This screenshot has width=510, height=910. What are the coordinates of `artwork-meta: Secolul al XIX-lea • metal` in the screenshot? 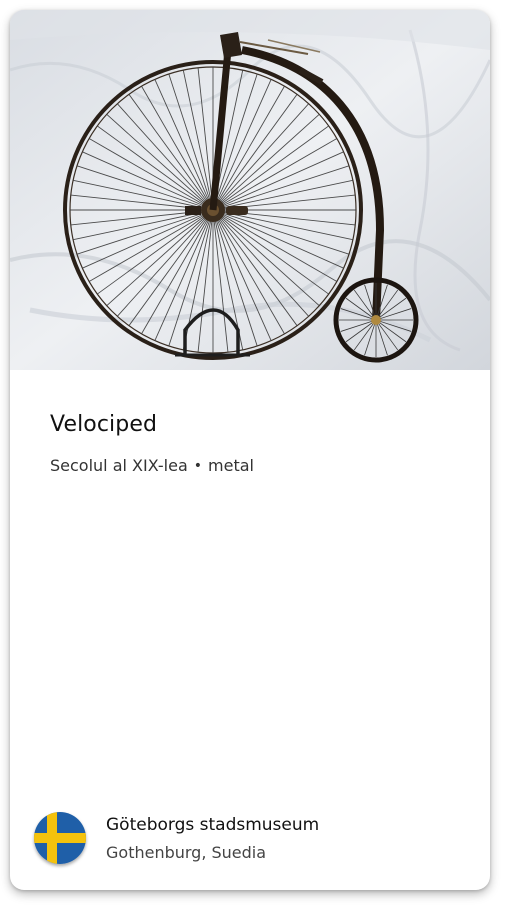 It's located at (152, 465).